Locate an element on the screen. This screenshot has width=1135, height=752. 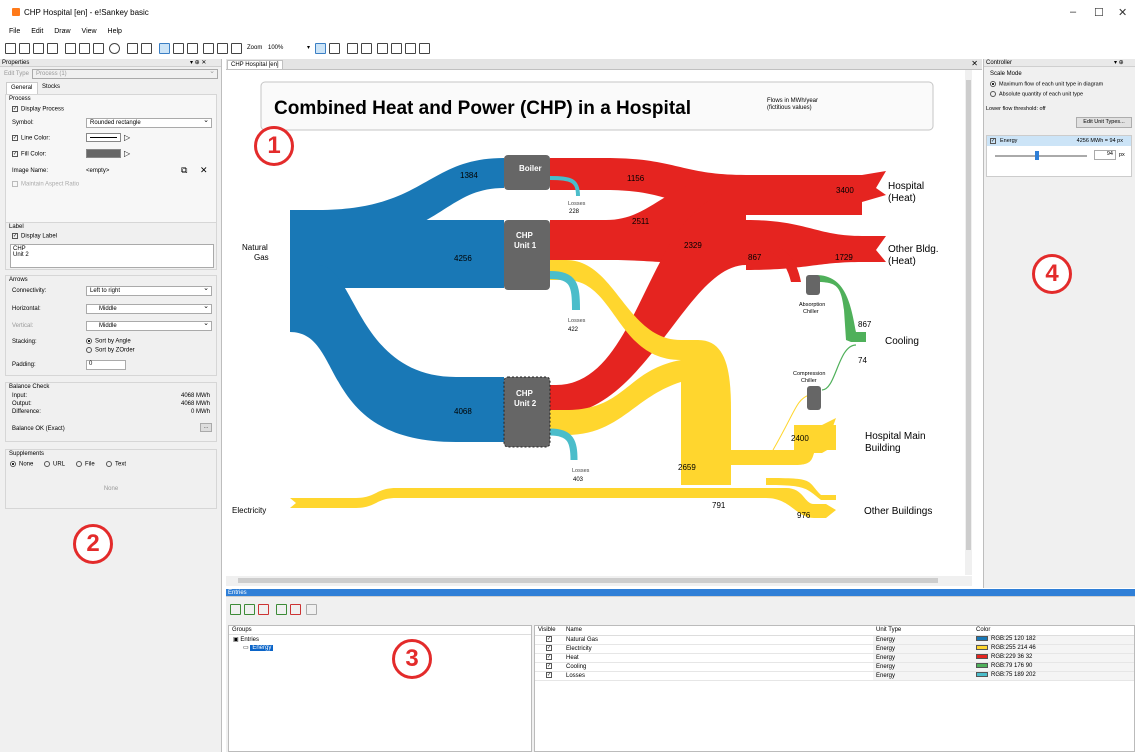
checkbox-icon: ✓ is located at coordinates (15, 109).